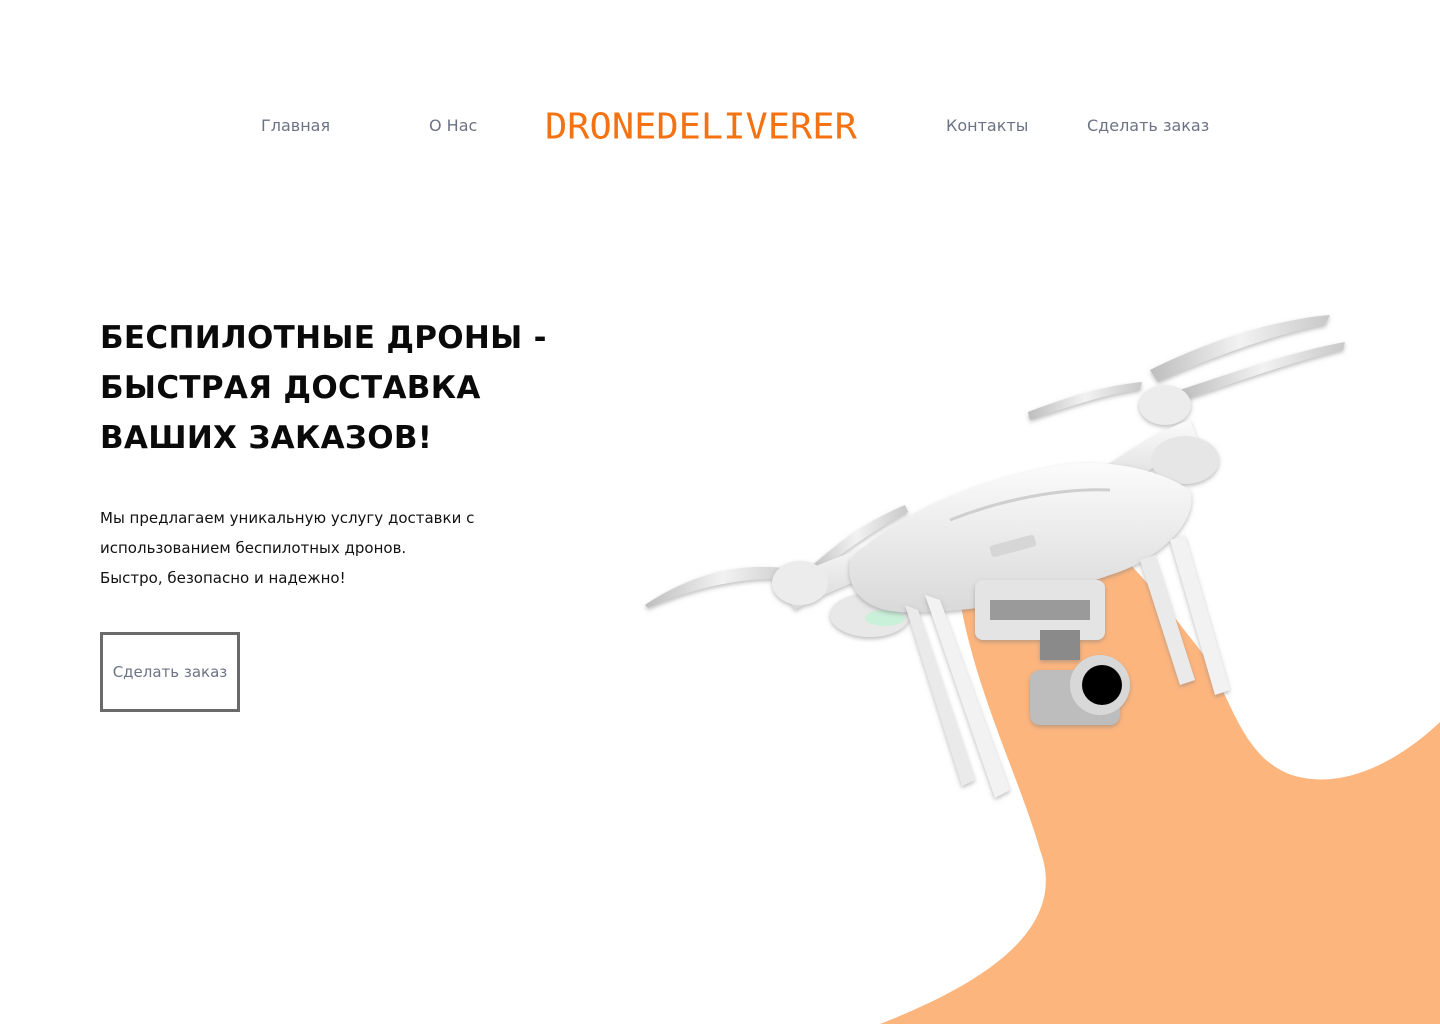 The width and height of the screenshot is (1440, 1024). What do you see at coordinates (1148, 126) in the screenshot?
I see `nav-link-order: Сделать заказ` at bounding box center [1148, 126].